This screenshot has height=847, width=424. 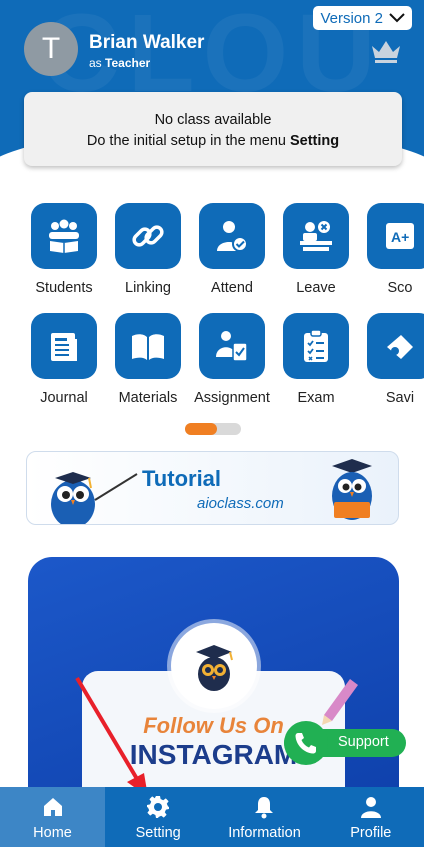 I want to click on book-icon, so click(x=148, y=346).